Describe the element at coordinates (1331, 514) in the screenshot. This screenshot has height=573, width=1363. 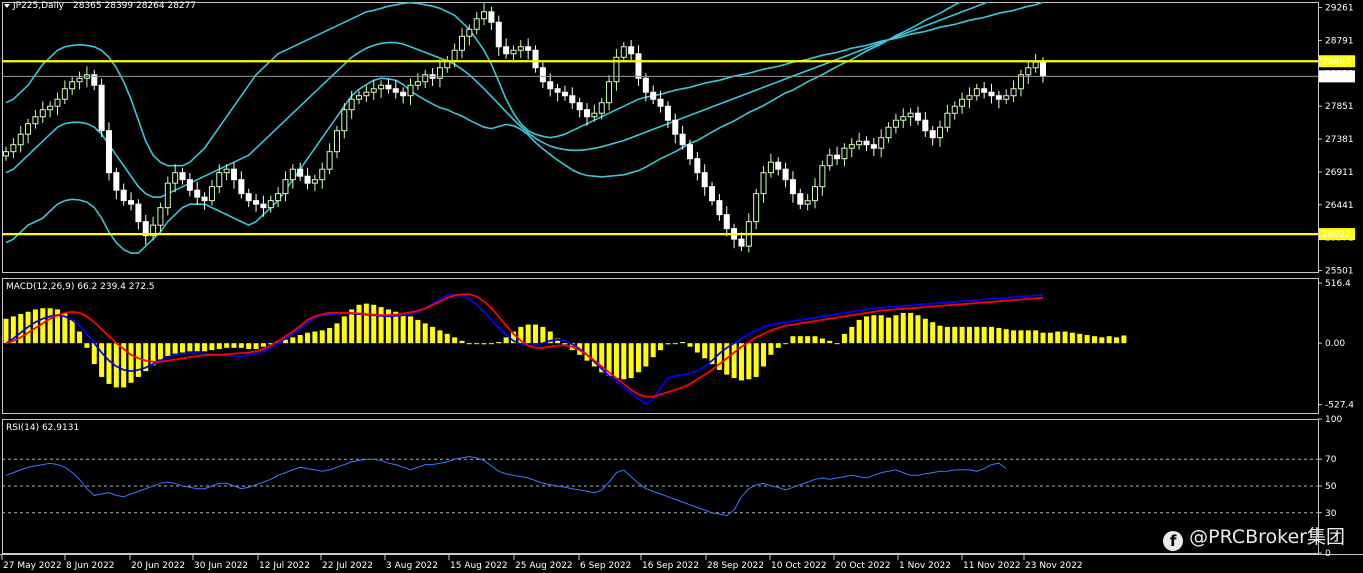
I see `rsi-axis-label: 30` at that location.